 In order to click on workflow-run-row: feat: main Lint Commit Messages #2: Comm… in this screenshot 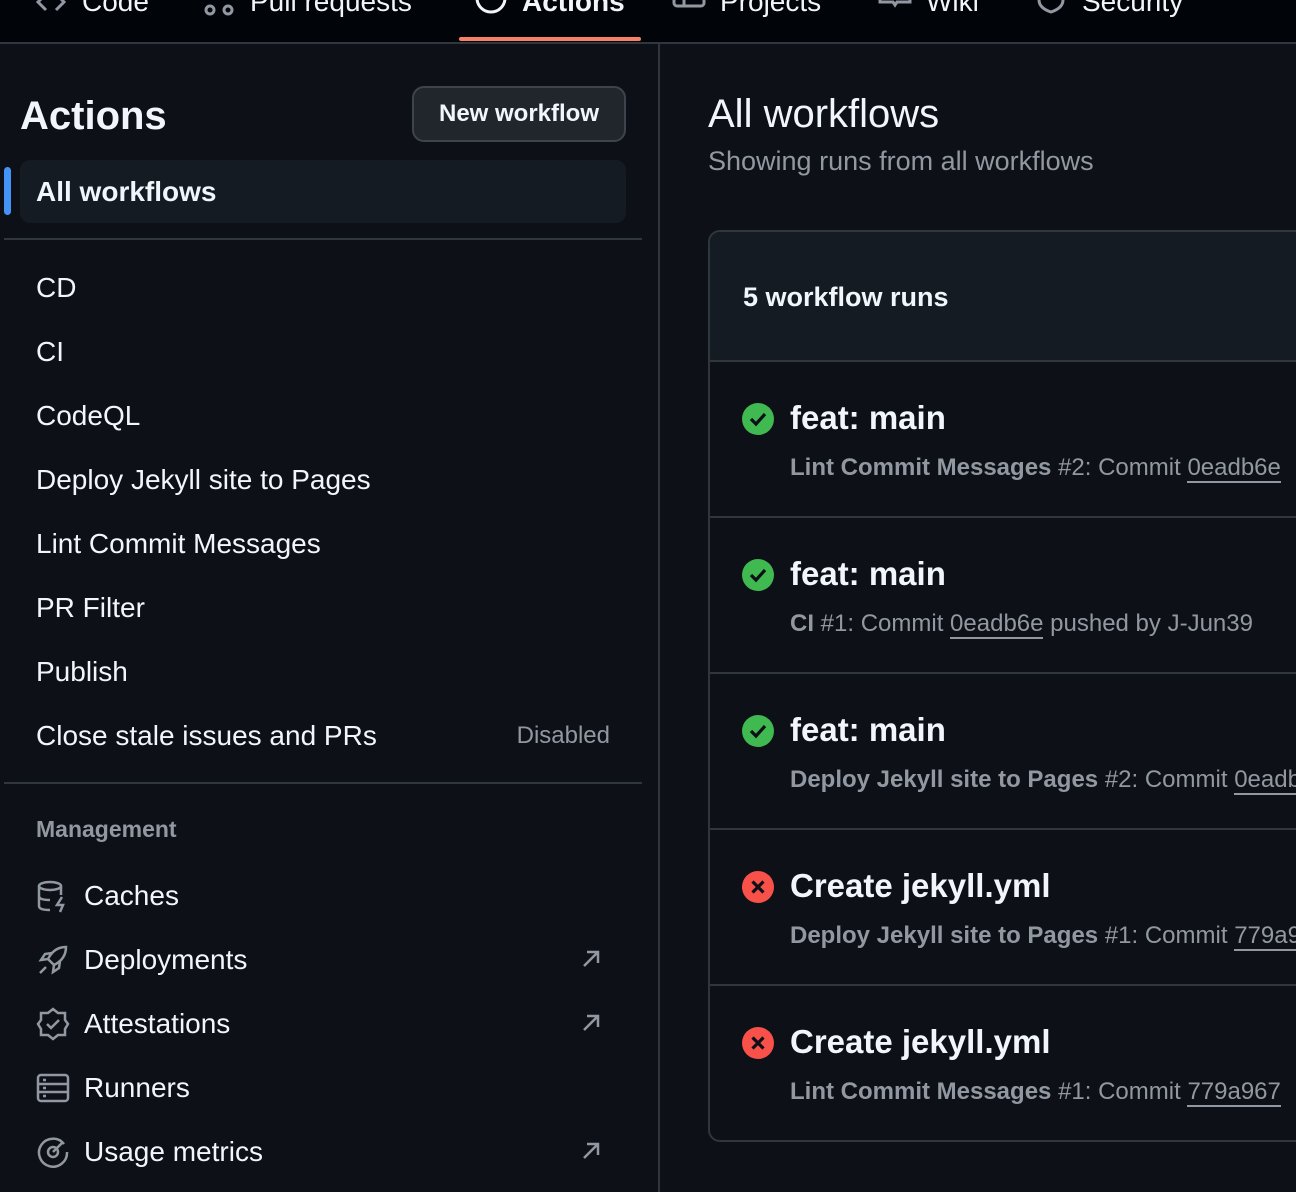, I will do `click(1003, 440)`.